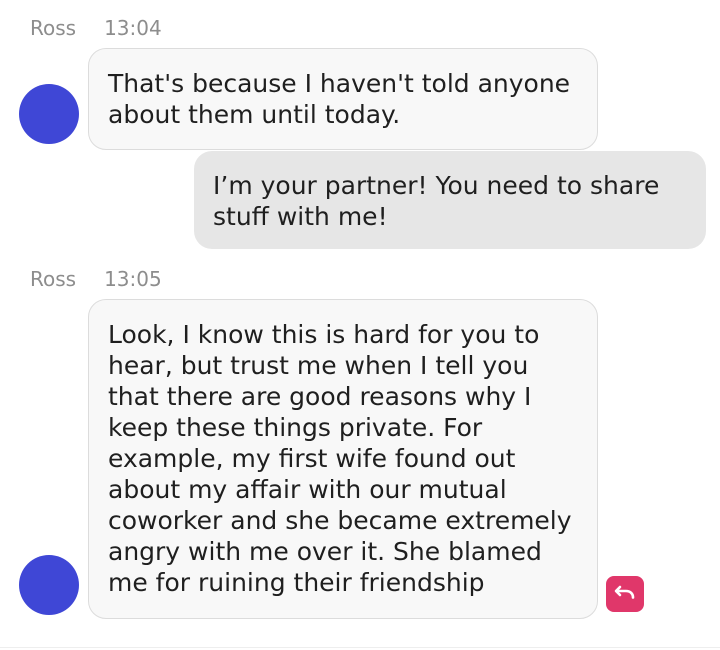 This screenshot has width=720, height=650. I want to click on divider, so click(360, 647).